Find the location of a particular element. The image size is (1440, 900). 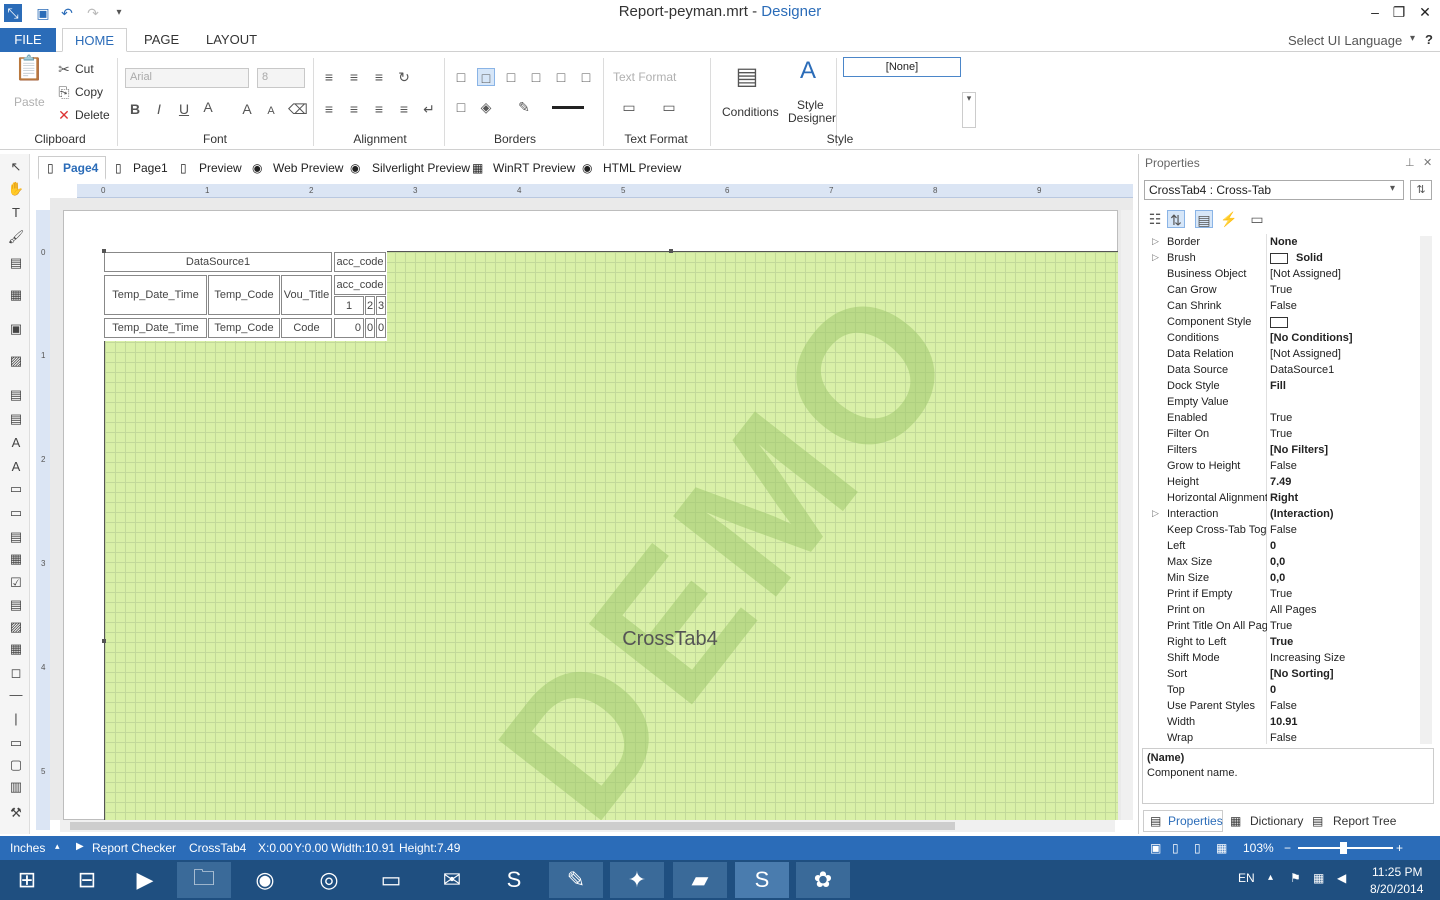

property-row: Wrap False is located at coordinates (1283, 739).